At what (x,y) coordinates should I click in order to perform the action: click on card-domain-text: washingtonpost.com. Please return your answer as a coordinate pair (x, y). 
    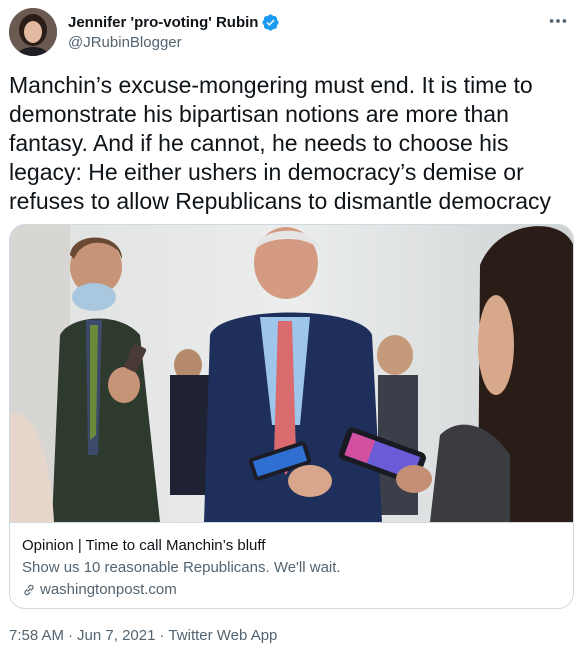
    Looking at the image, I should click on (108, 589).